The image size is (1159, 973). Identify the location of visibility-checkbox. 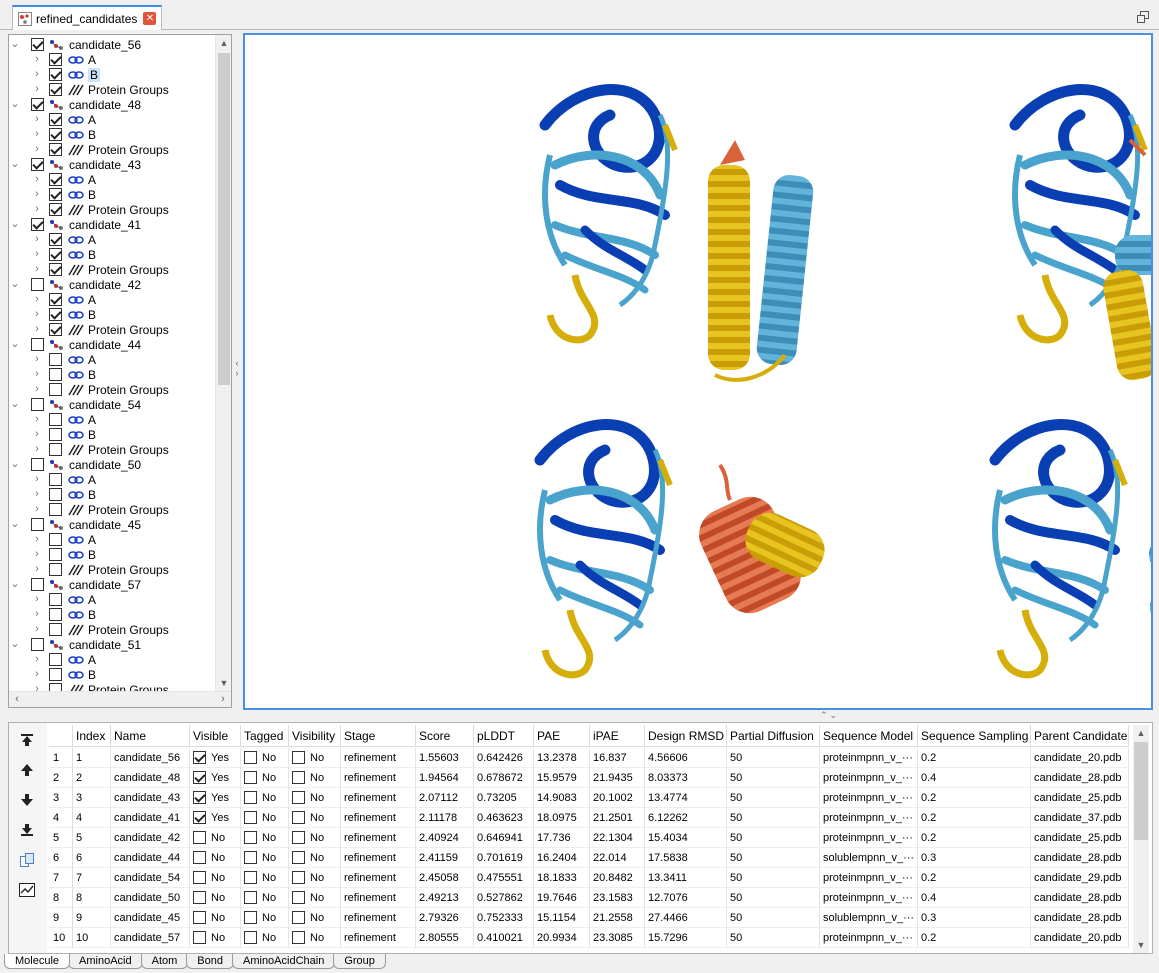
(298, 917).